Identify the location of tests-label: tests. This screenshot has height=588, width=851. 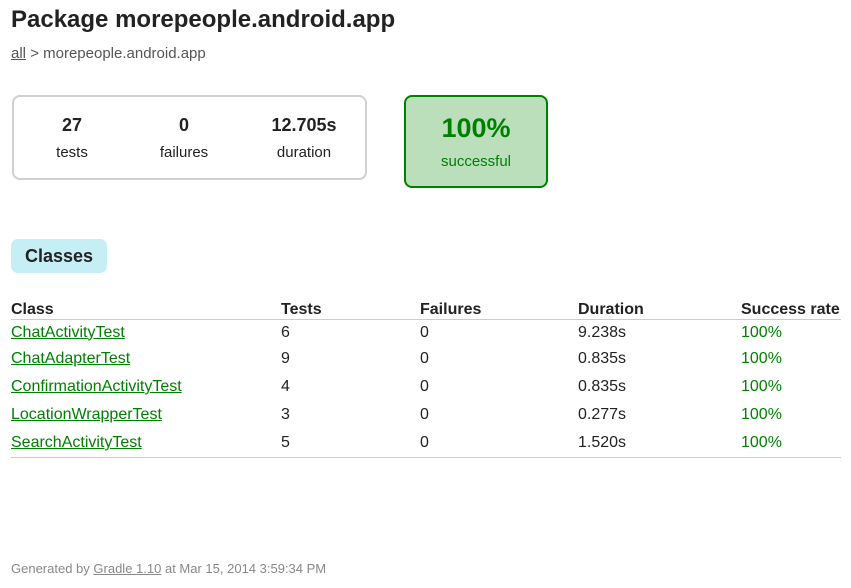
(72, 152).